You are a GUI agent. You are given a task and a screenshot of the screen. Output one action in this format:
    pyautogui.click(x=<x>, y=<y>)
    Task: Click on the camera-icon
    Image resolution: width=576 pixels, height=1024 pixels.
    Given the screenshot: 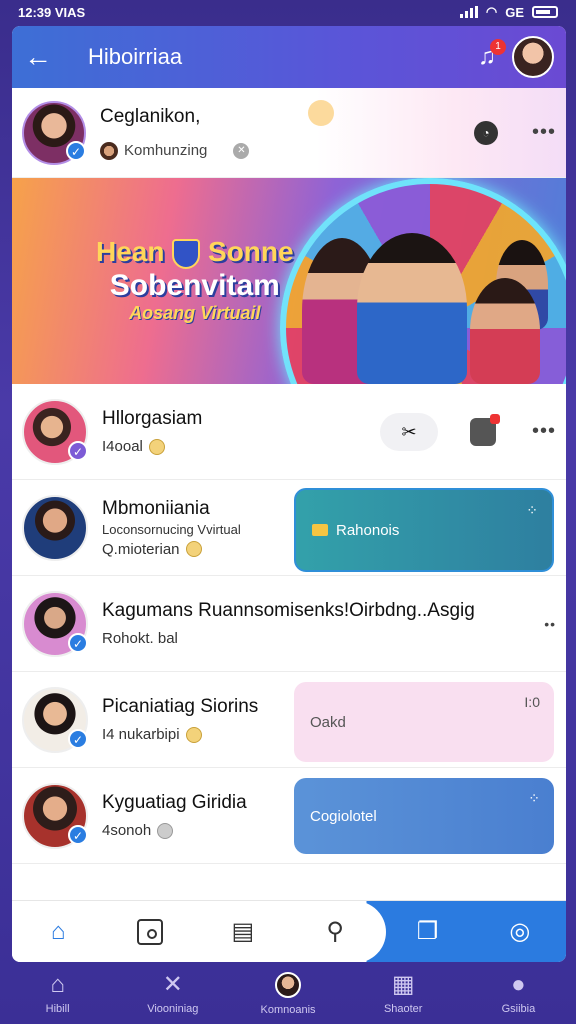 What is the action you would take?
    pyautogui.click(x=150, y=931)
    